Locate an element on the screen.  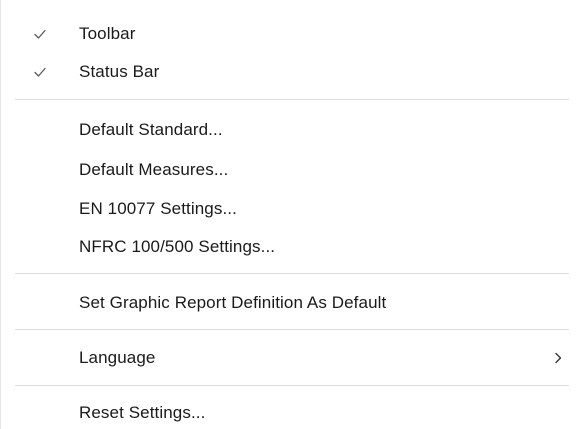
menu-item-label: Language is located at coordinates (117, 357).